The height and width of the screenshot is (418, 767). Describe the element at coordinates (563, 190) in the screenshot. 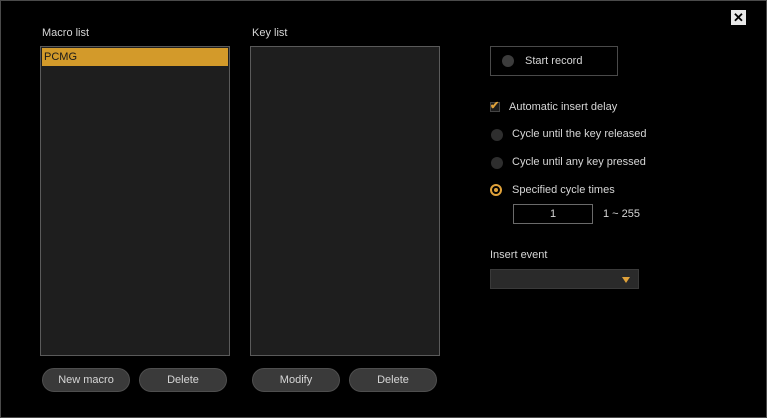

I see `specified-cycle-label: Specified cycle times` at that location.